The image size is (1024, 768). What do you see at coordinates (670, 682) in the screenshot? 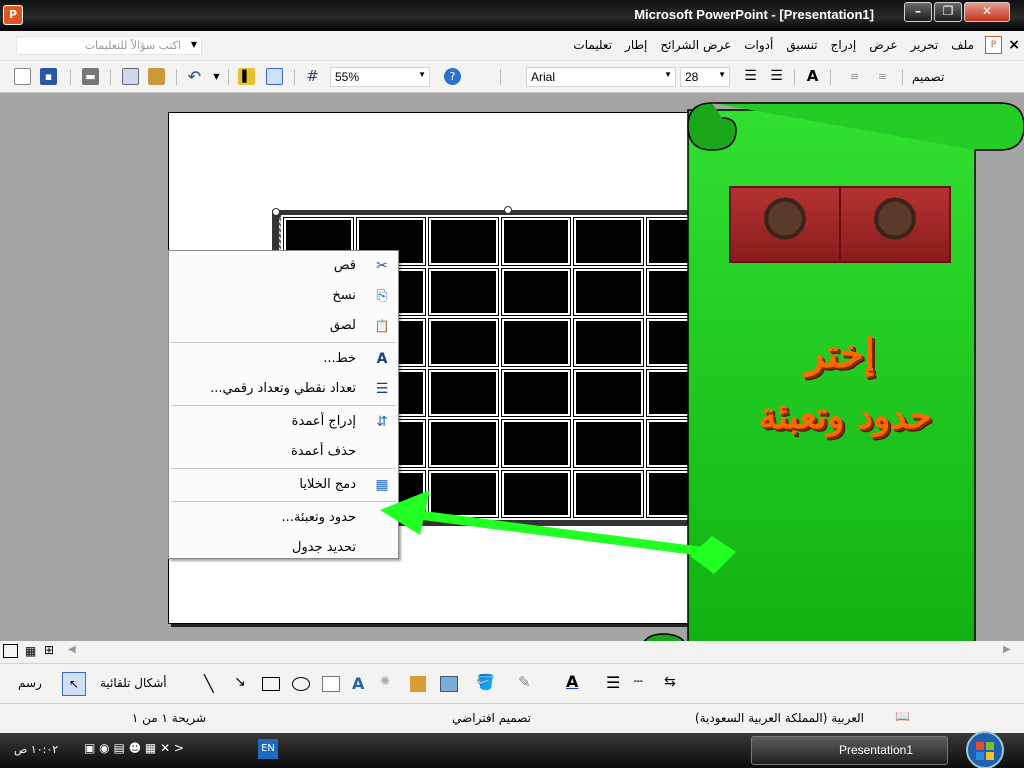
I see `arrow-style-icon: ⇆` at bounding box center [670, 682].